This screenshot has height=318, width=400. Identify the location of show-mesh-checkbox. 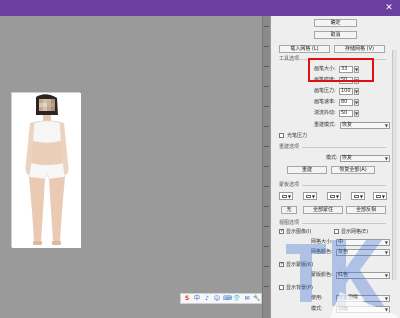
(336, 231).